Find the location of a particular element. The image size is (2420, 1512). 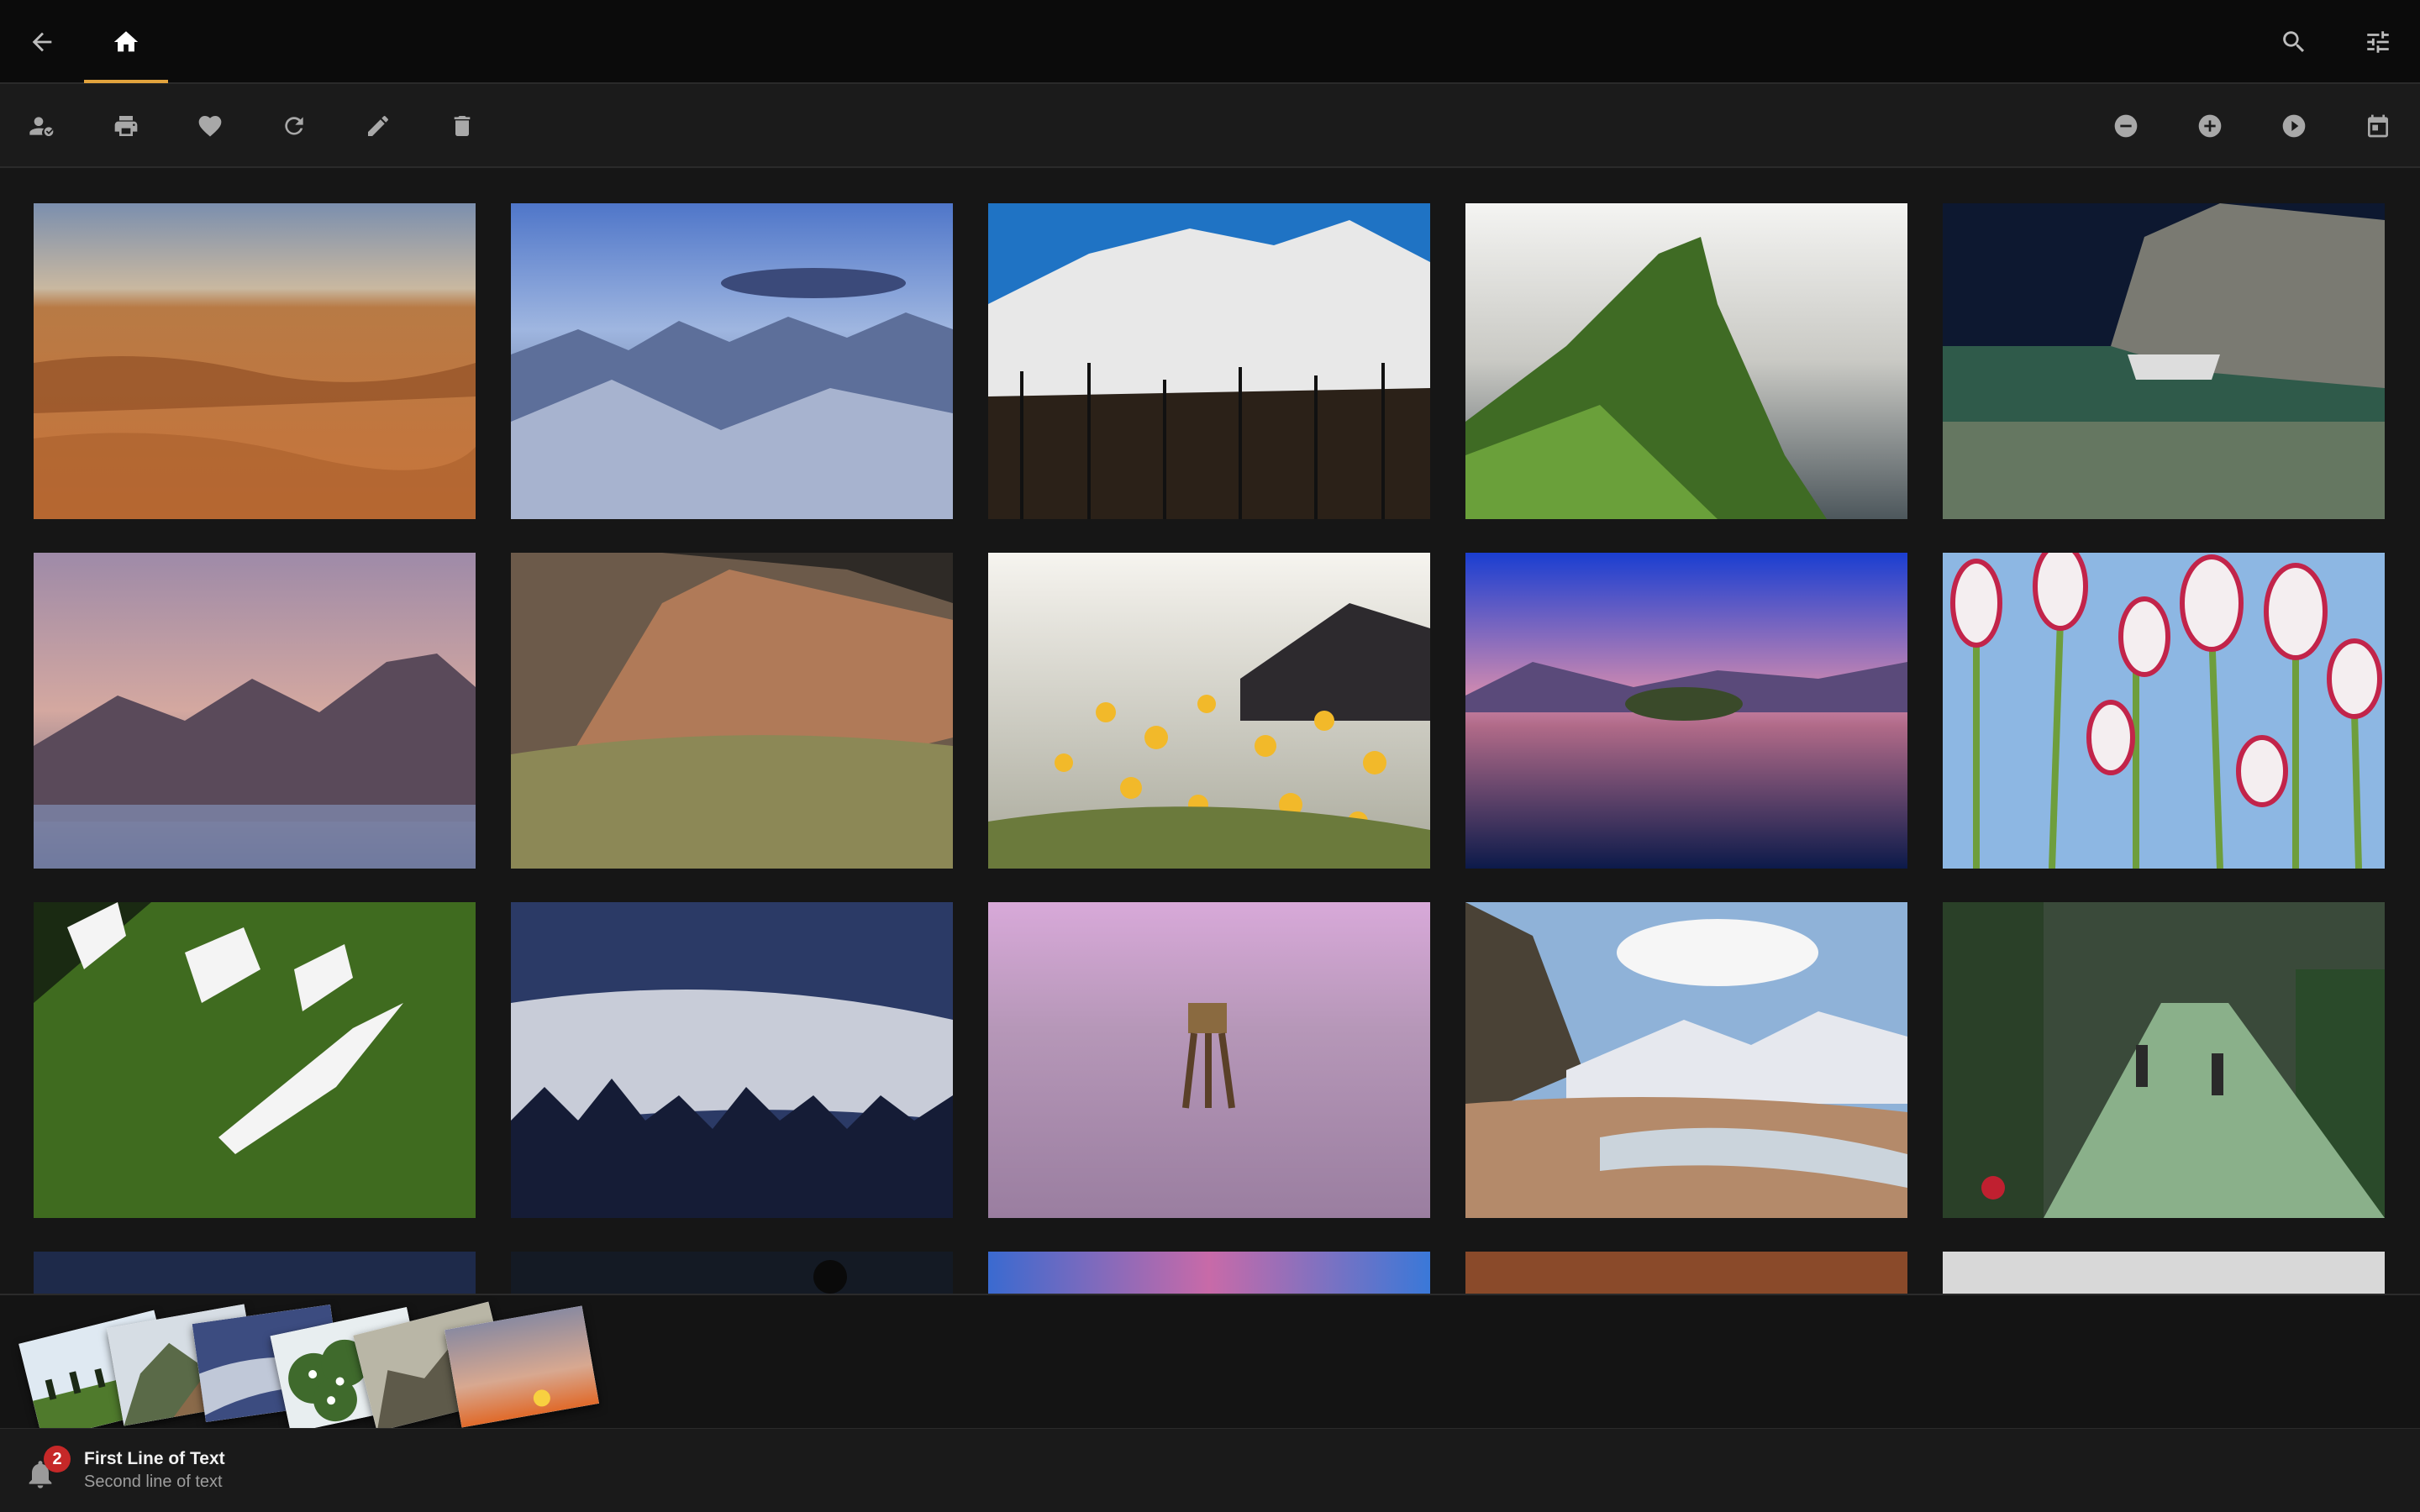

search-button is located at coordinates (2294, 42).